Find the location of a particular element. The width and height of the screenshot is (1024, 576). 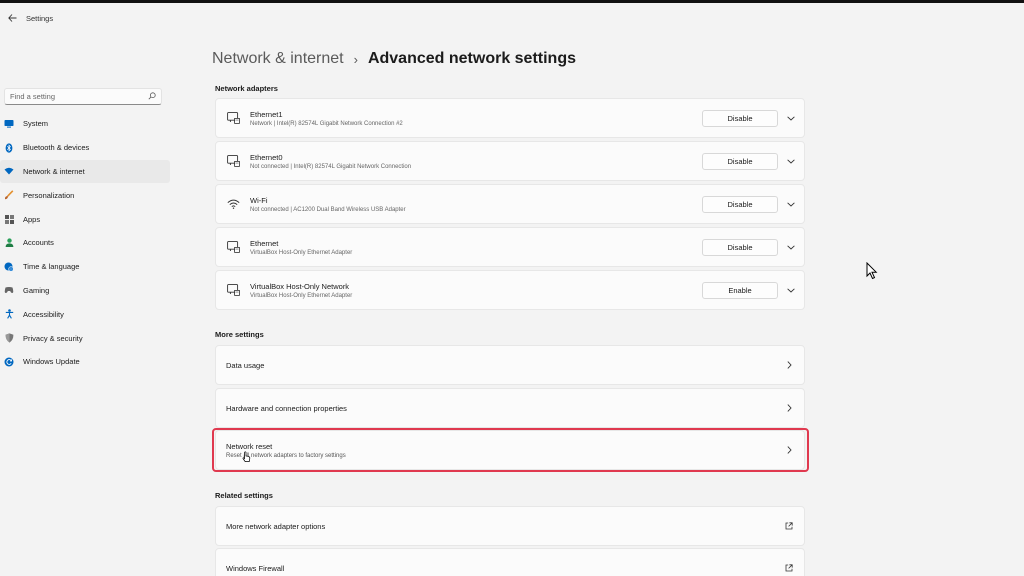

person-icon is located at coordinates (9, 243).